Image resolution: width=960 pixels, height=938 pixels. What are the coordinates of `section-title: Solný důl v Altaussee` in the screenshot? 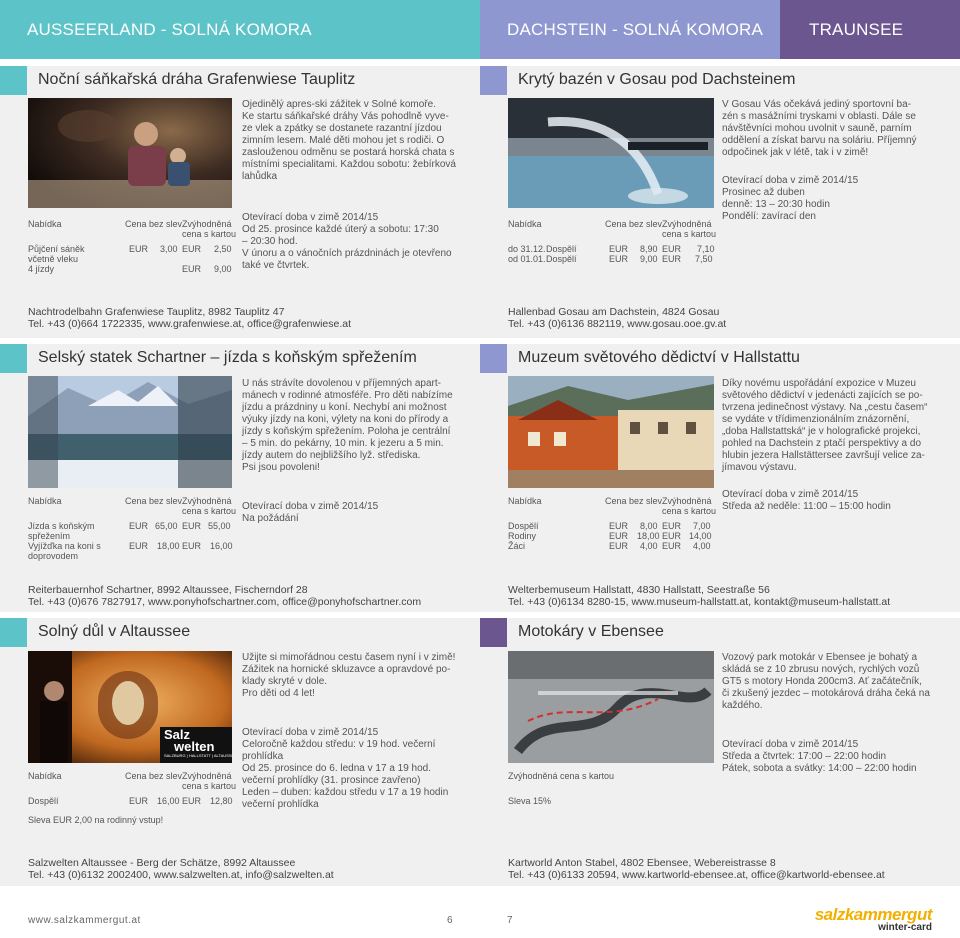 It's located at (114, 631).